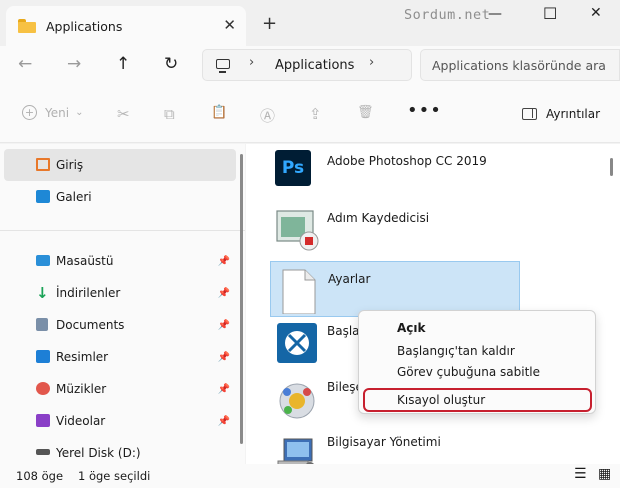  What do you see at coordinates (395, 172) in the screenshot?
I see `list-item: Ps Adobe Photoshop CC 2019` at bounding box center [395, 172].